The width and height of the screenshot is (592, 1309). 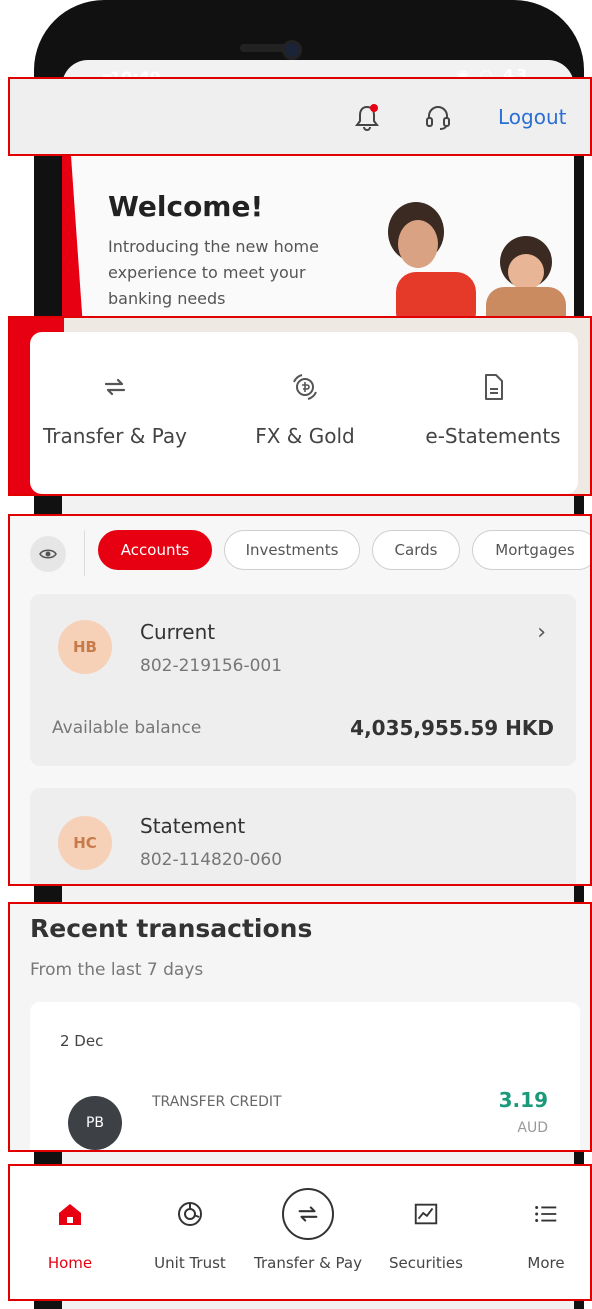 I want to click on account-name: Statement, so click(x=193, y=826).